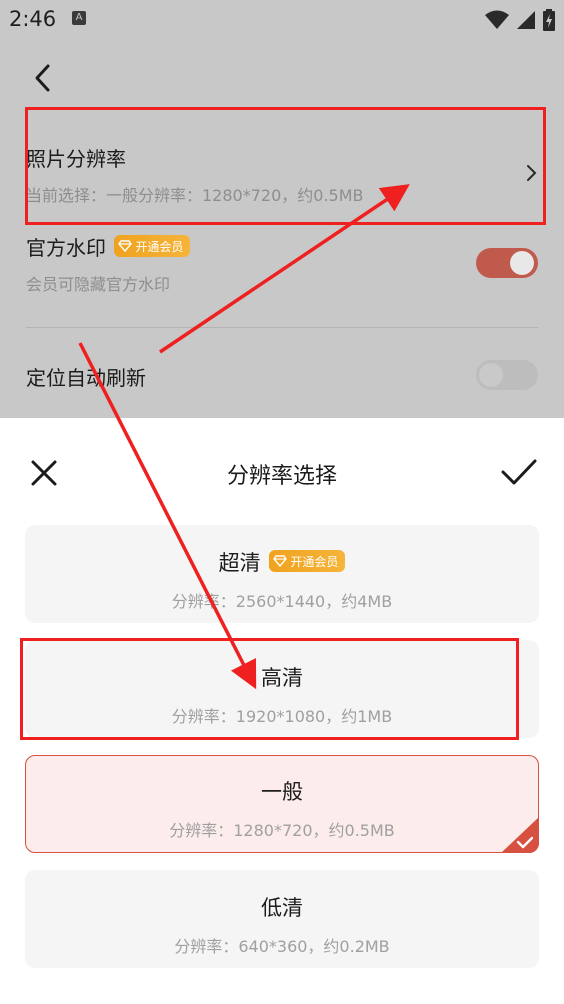  Describe the element at coordinates (43, 78) in the screenshot. I see `back-arrow-icon` at that location.